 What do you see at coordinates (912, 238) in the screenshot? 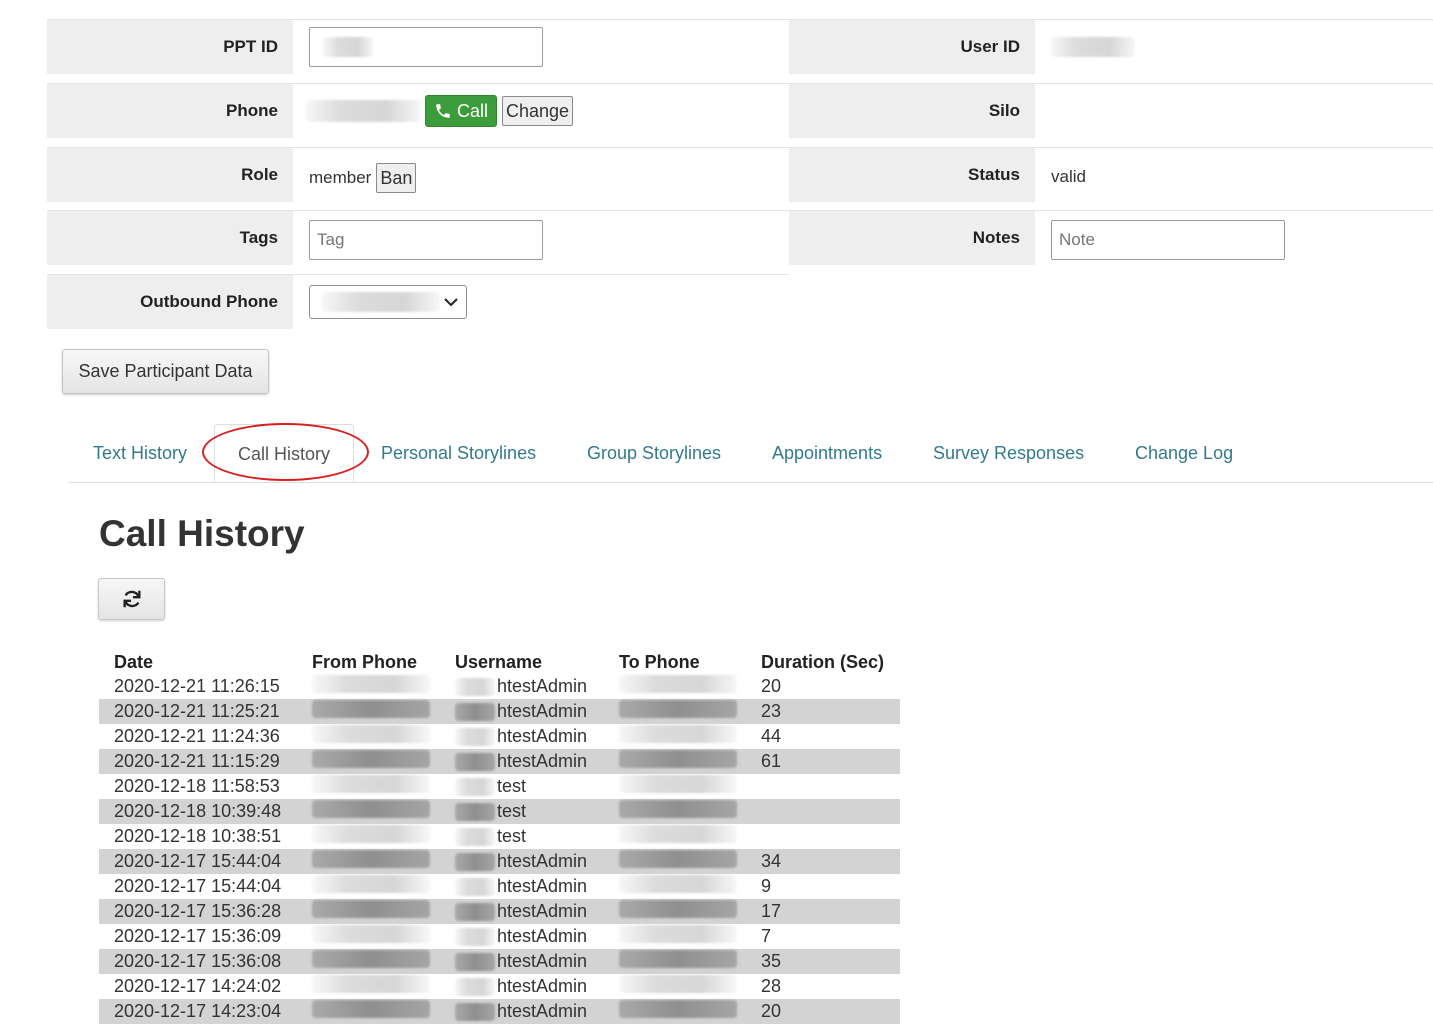
I see `notes-label: Notes` at bounding box center [912, 238].